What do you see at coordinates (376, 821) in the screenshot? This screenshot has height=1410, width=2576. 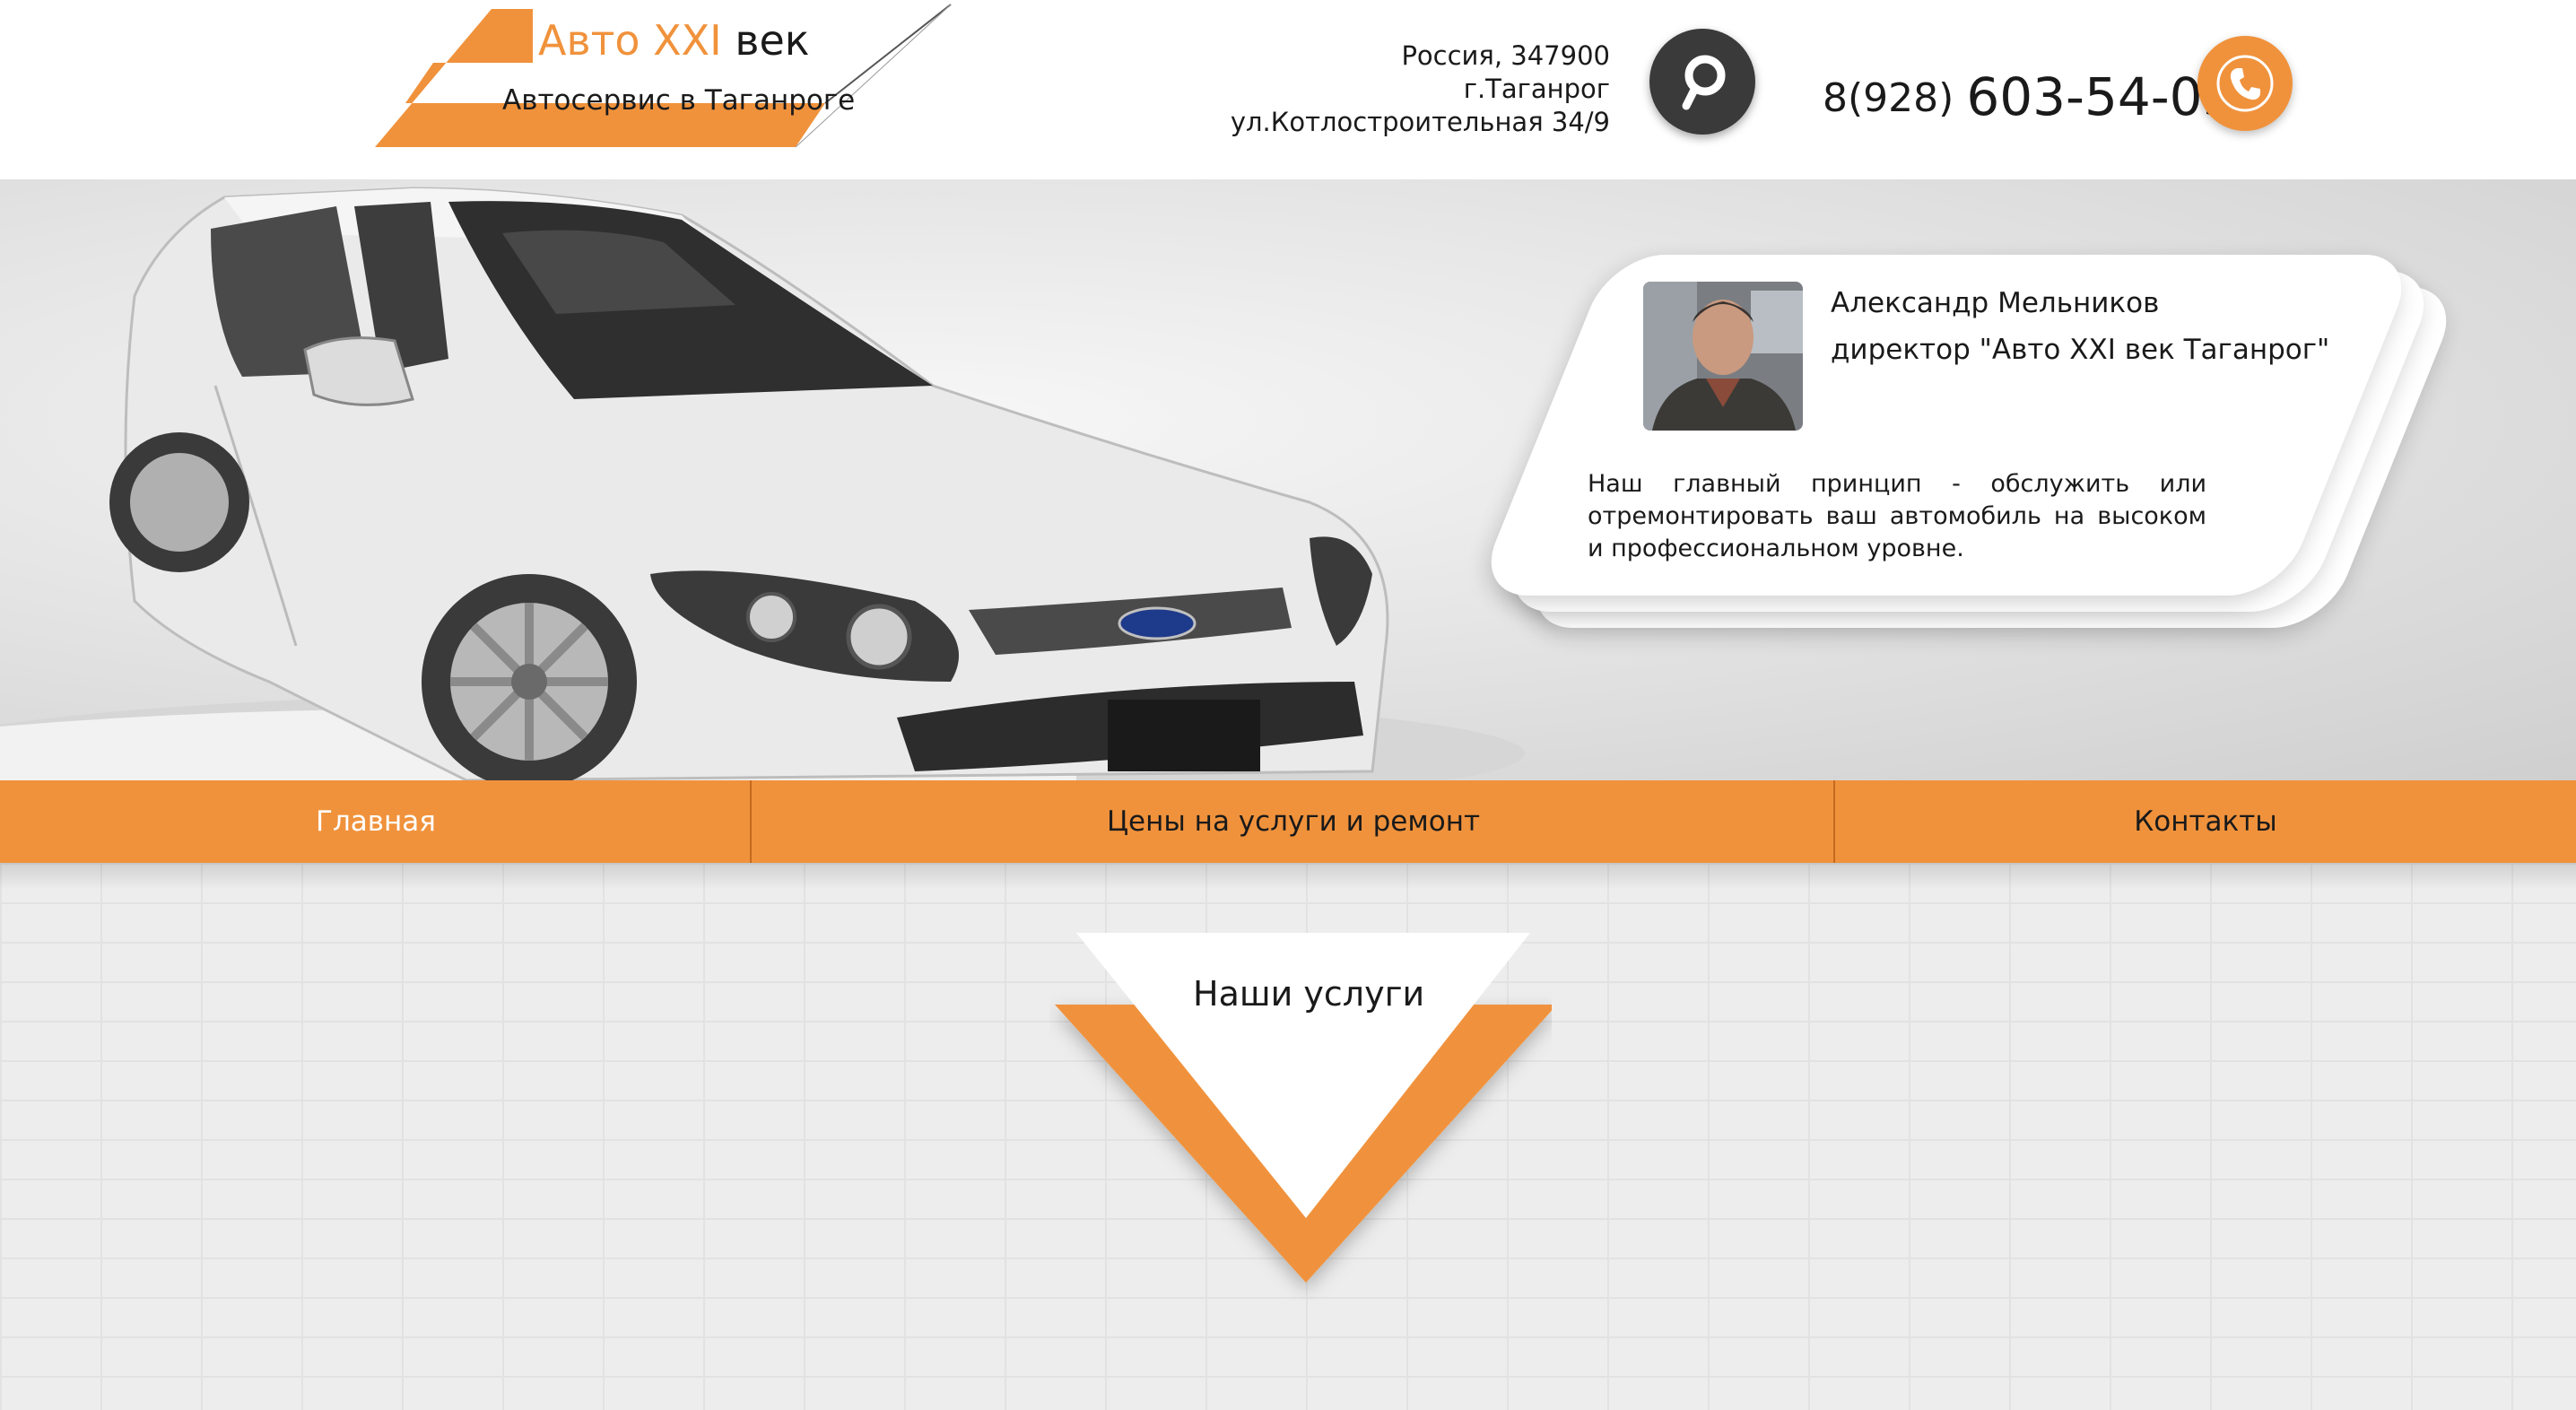 I see `nav-item-home: Главная` at bounding box center [376, 821].